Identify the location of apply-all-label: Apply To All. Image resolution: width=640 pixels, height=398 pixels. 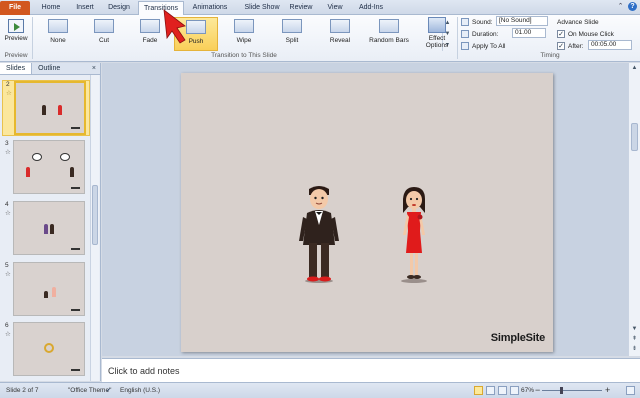
(489, 46).